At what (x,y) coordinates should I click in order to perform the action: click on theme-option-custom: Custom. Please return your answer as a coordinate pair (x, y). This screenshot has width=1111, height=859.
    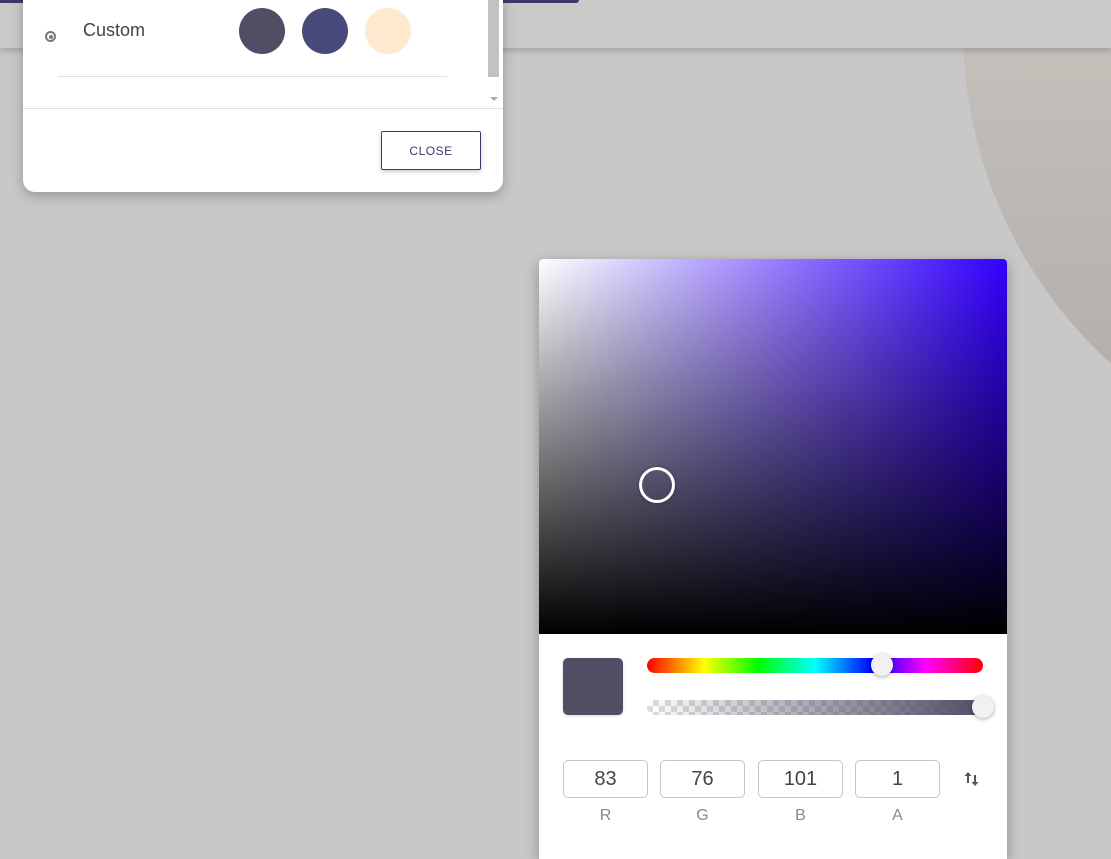
    Looking at the image, I should click on (255, 38).